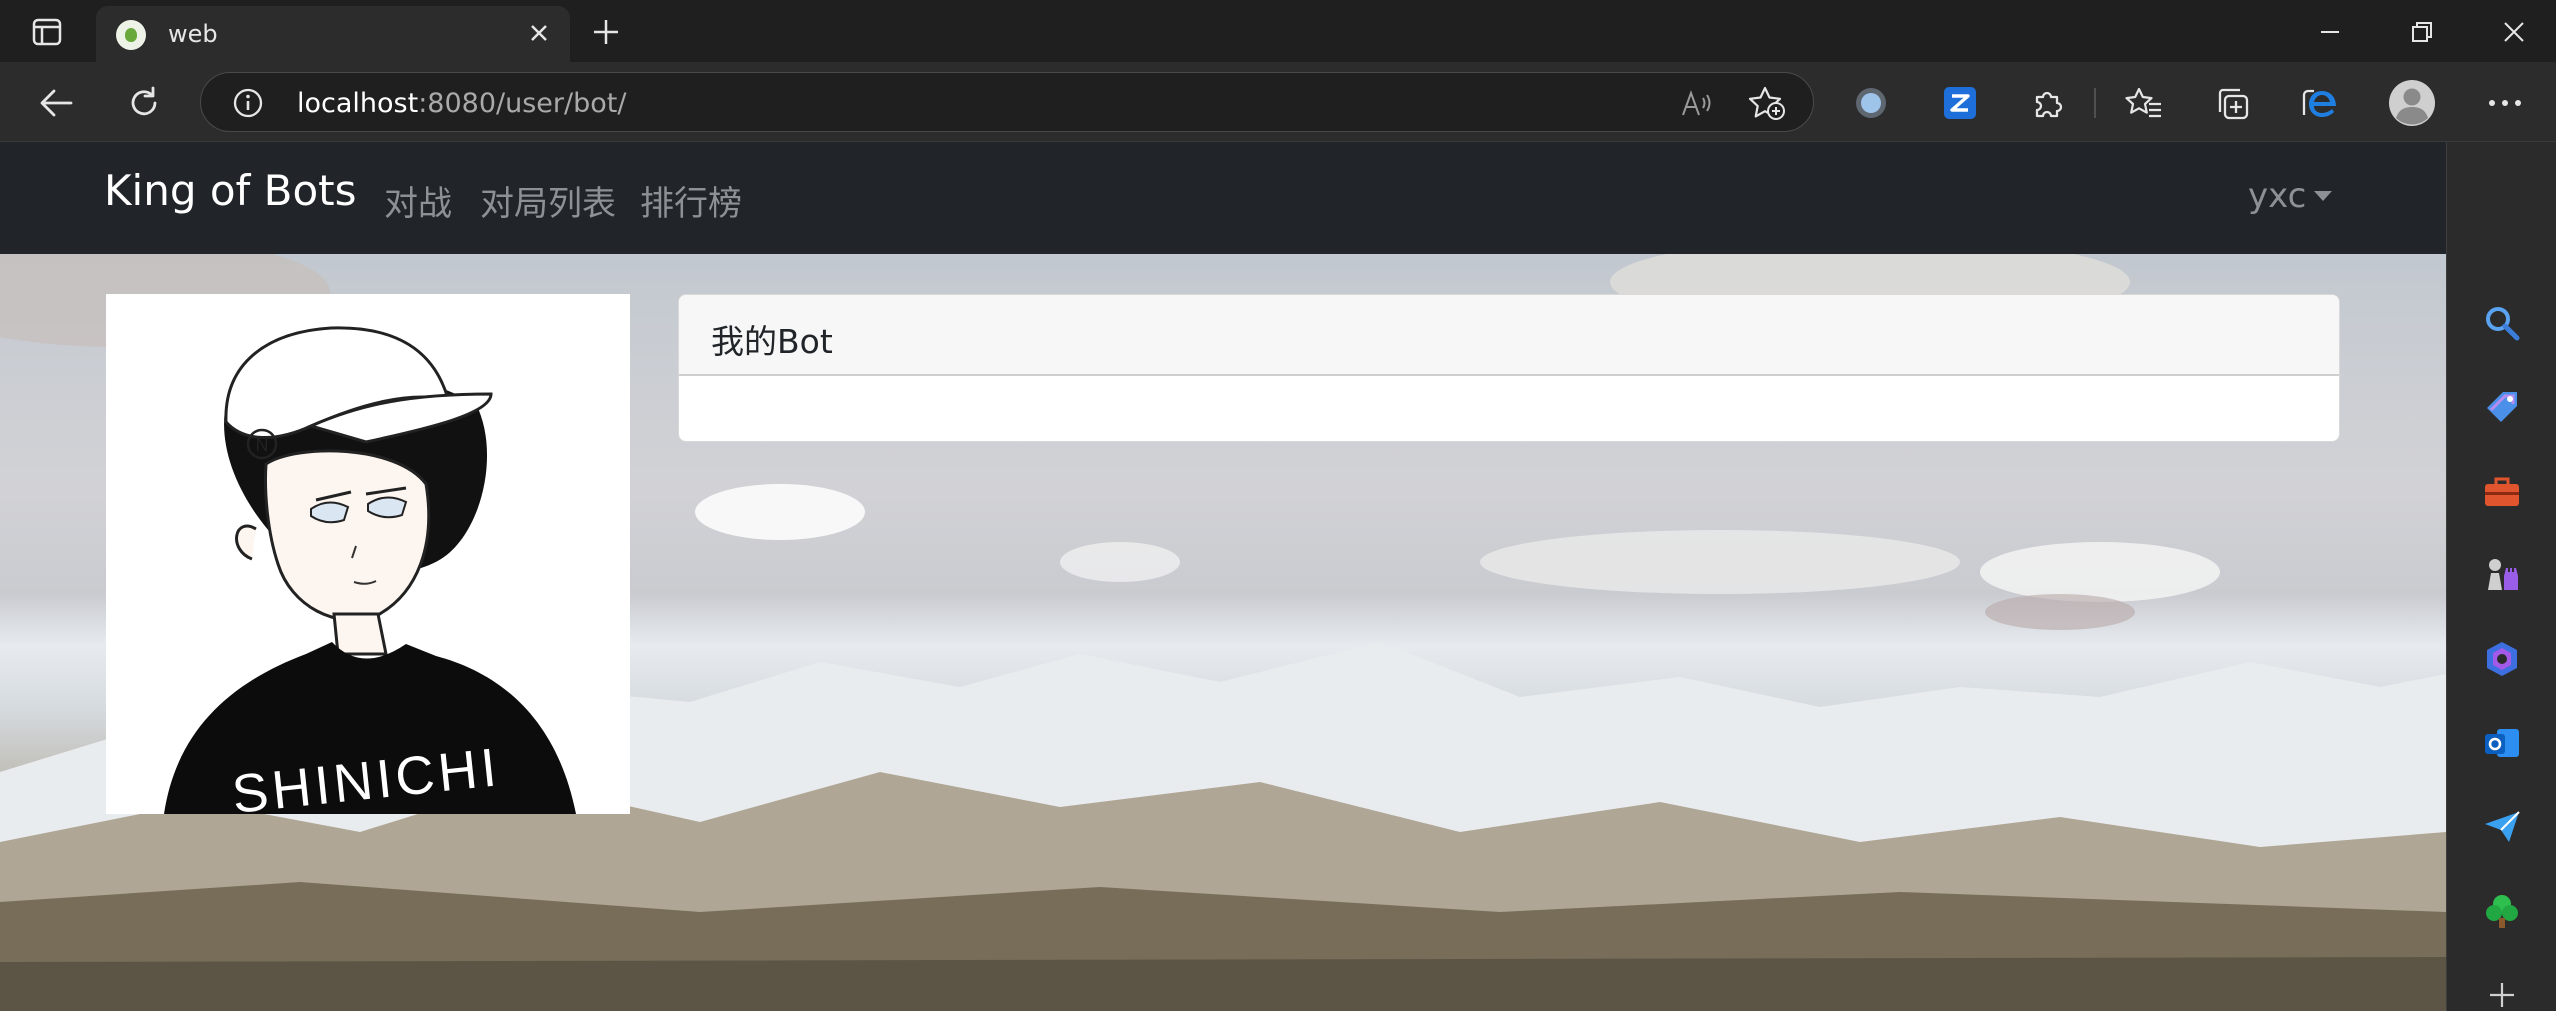 The image size is (2556, 1011). I want to click on favorites-icon, so click(2144, 103).